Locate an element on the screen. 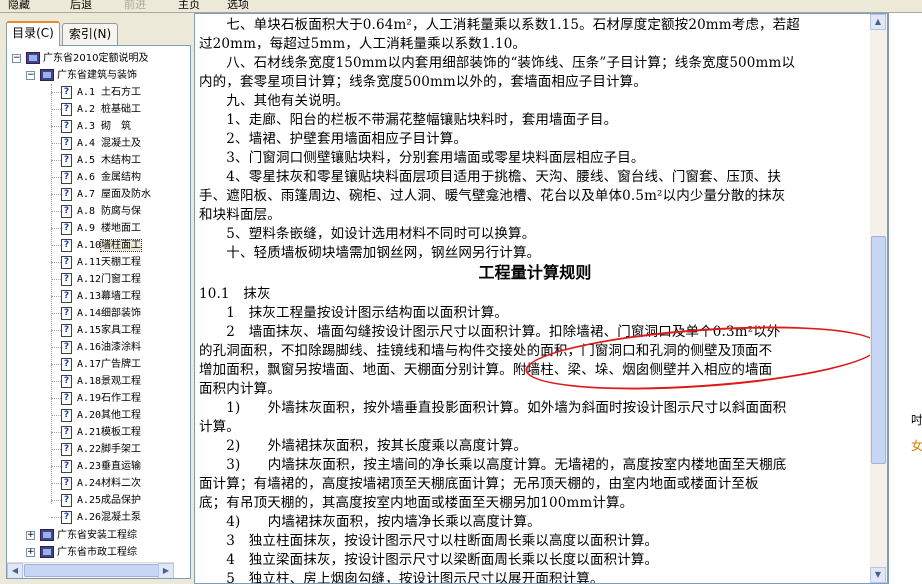 The image size is (922, 584). content-line: 4) 内墙裙抹灰面积，按内墙净长乘以高度计算。 is located at coordinates (370, 522).